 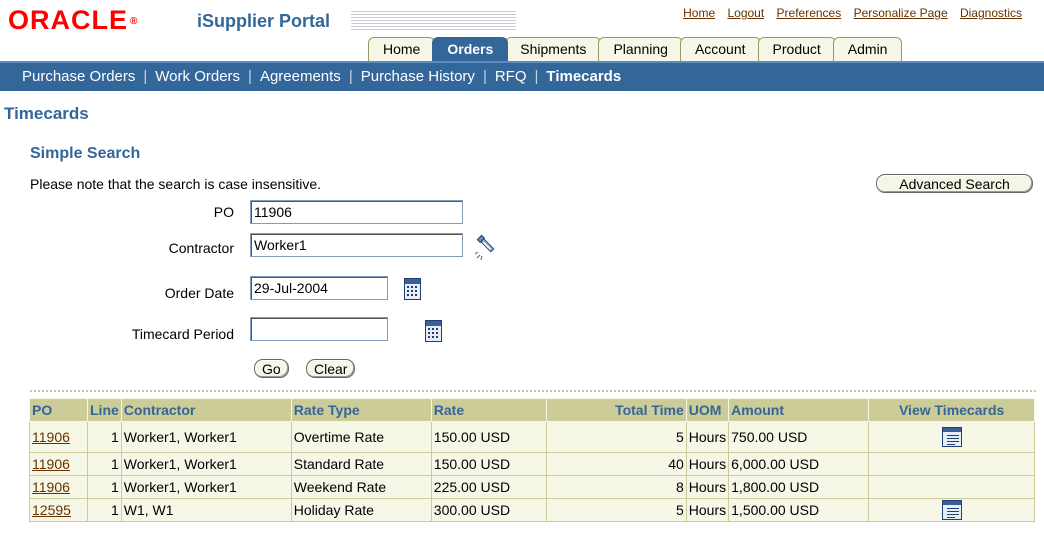 What do you see at coordinates (799, 510) in the screenshot?
I see `cell-amount: 1,500.00 USD` at bounding box center [799, 510].